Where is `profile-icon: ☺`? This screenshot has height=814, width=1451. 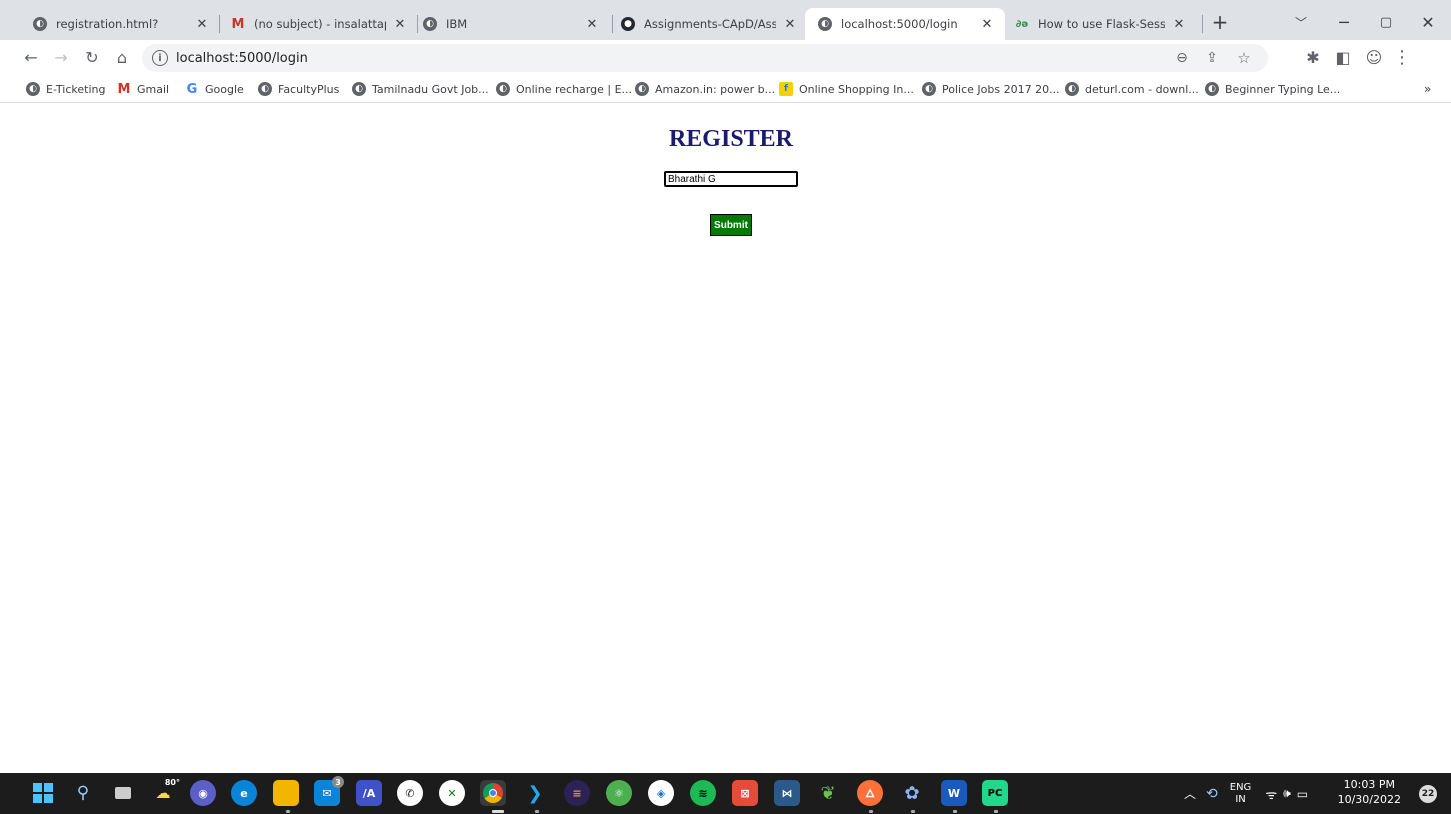
profile-icon: ☺ is located at coordinates (1374, 57).